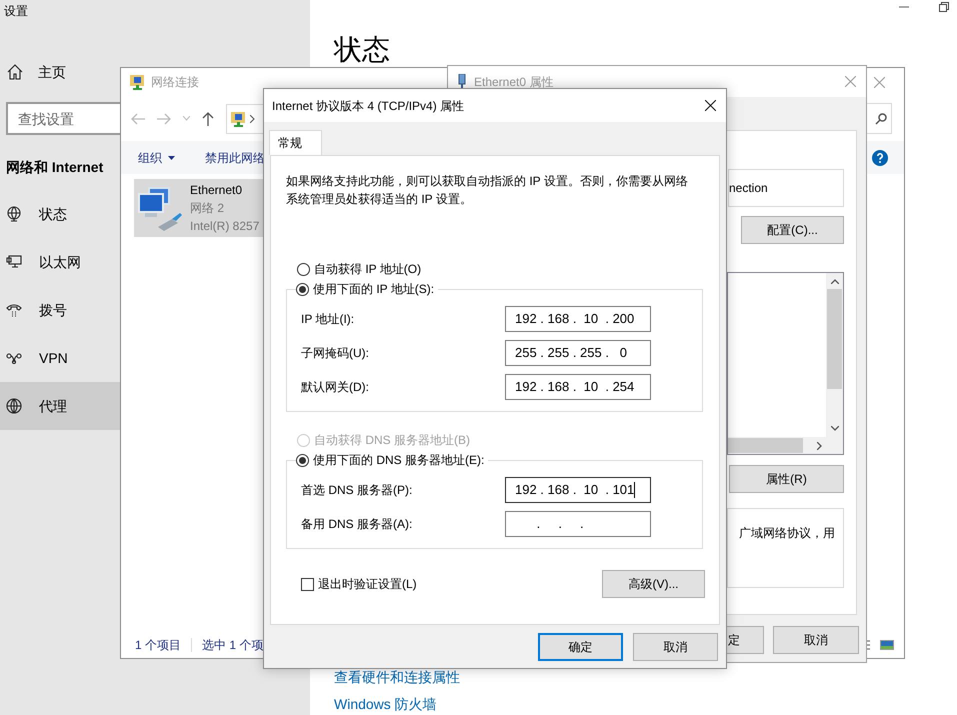 Image resolution: width=957 pixels, height=715 pixels. I want to click on field-label: 备用 DNS 服务器(A):, so click(356, 524).